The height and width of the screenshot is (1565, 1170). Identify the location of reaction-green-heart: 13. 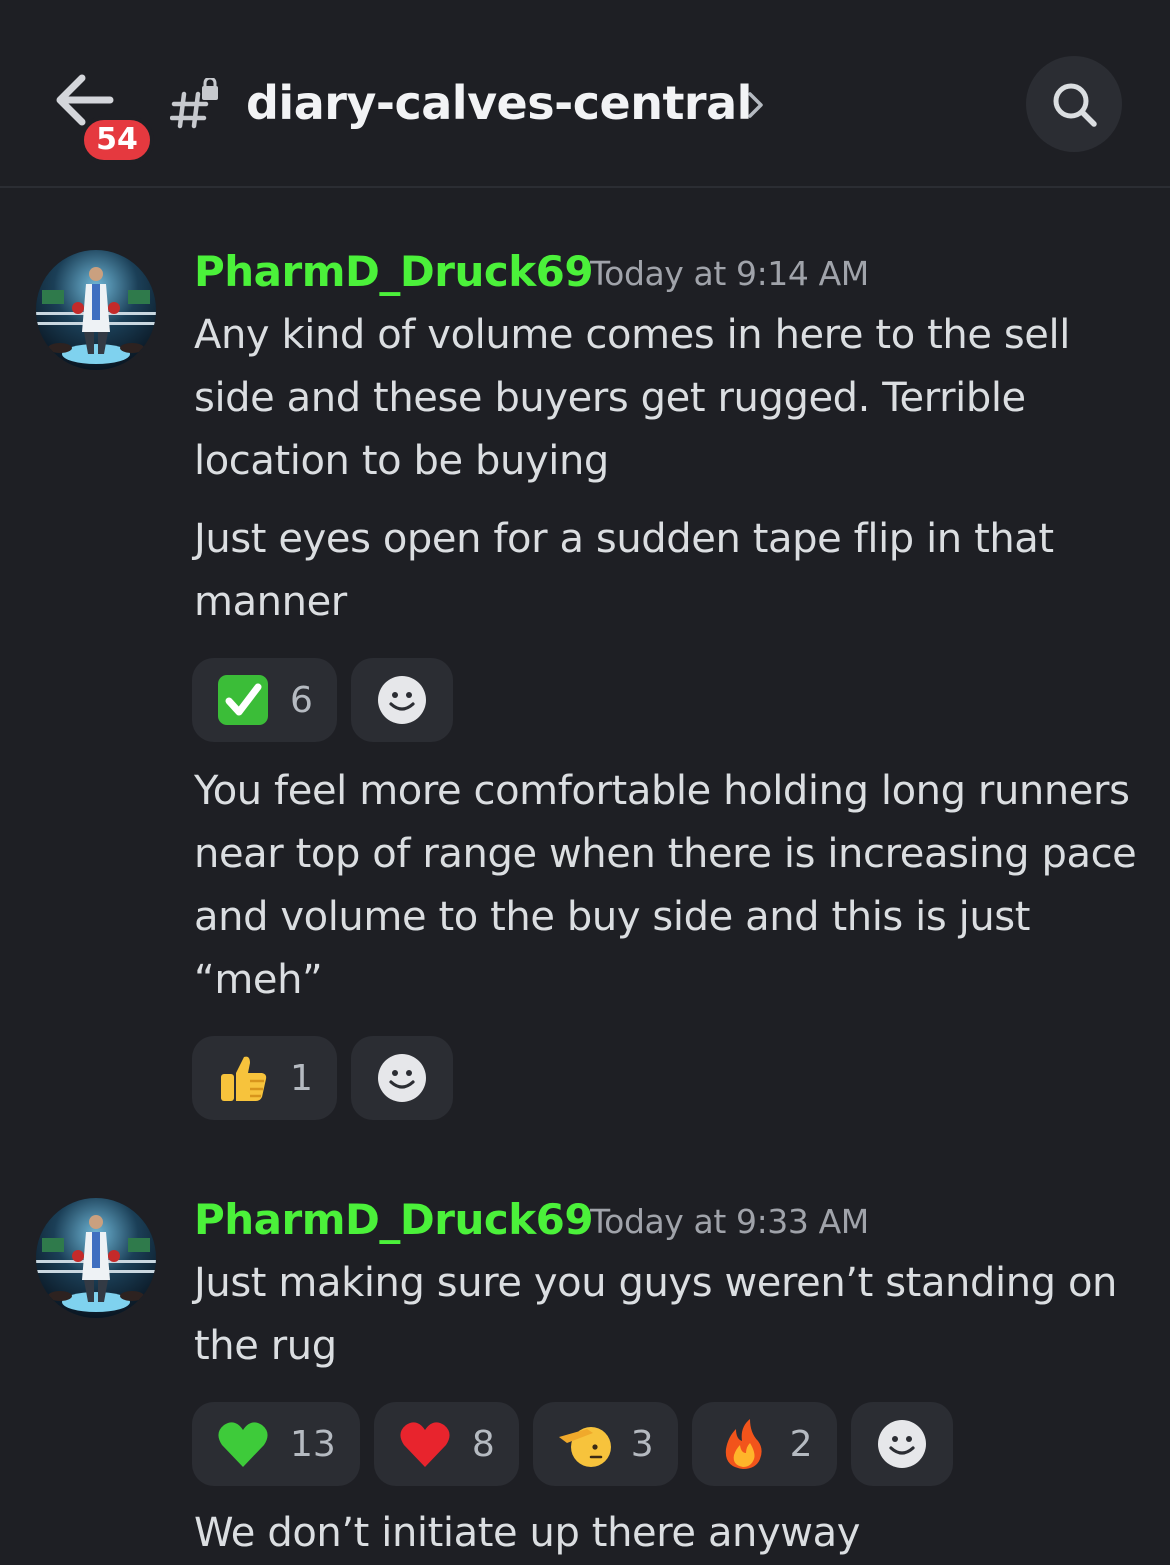
(276, 1444).